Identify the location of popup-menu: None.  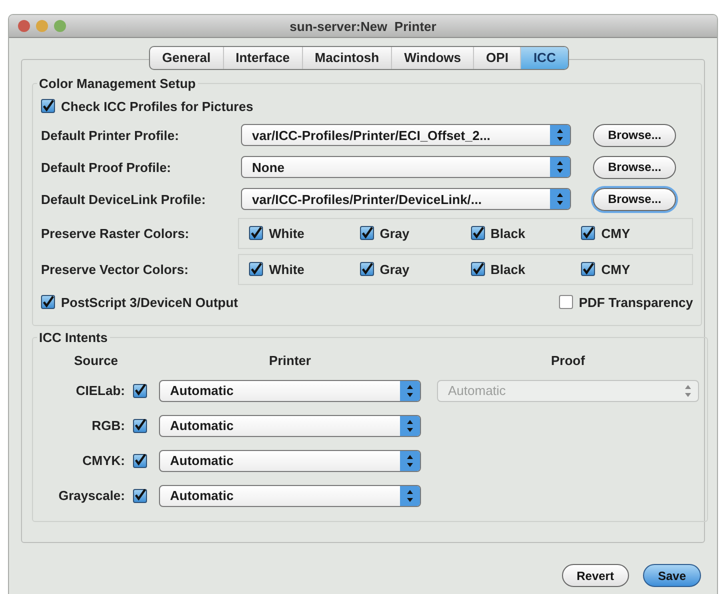
(406, 167).